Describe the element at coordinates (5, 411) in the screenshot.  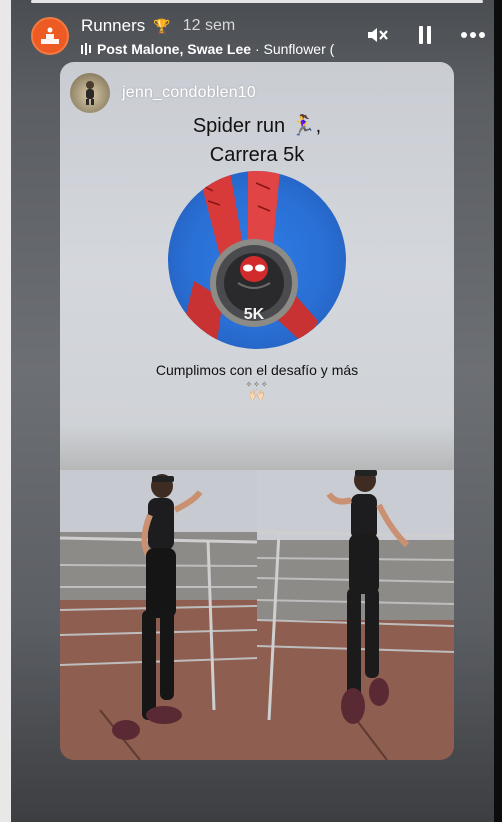
I see `left-edge` at that location.